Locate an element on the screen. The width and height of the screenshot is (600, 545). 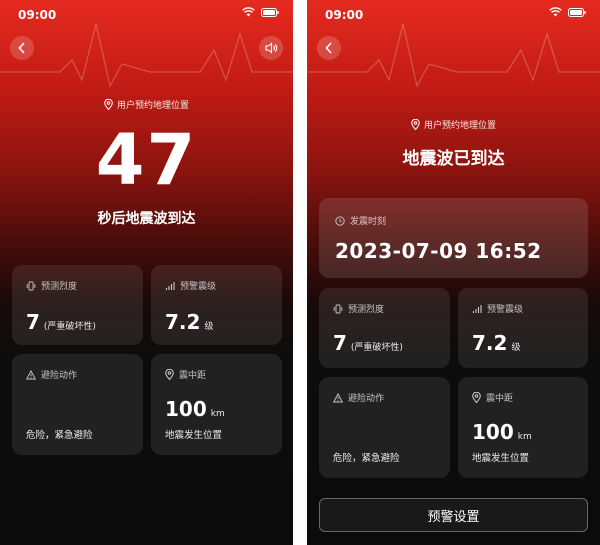
origin-time-label: 发震时刻 is located at coordinates (368, 222).